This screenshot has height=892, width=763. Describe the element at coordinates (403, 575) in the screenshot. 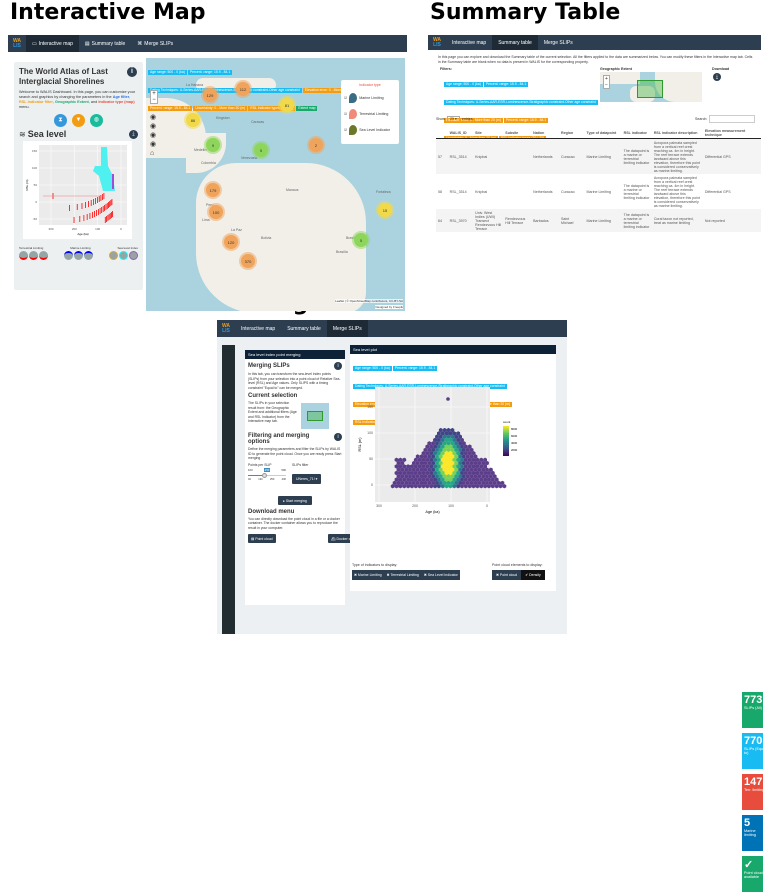

I see `toggle-terrestrial-limiting: ✖ Terrestrial Limiting` at that location.